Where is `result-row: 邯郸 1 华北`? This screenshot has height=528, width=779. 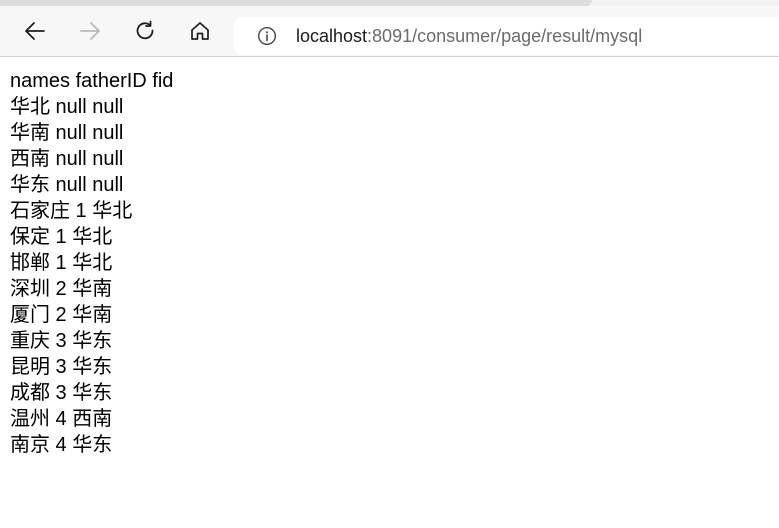 result-row: 邯郸 1 华北 is located at coordinates (61, 263).